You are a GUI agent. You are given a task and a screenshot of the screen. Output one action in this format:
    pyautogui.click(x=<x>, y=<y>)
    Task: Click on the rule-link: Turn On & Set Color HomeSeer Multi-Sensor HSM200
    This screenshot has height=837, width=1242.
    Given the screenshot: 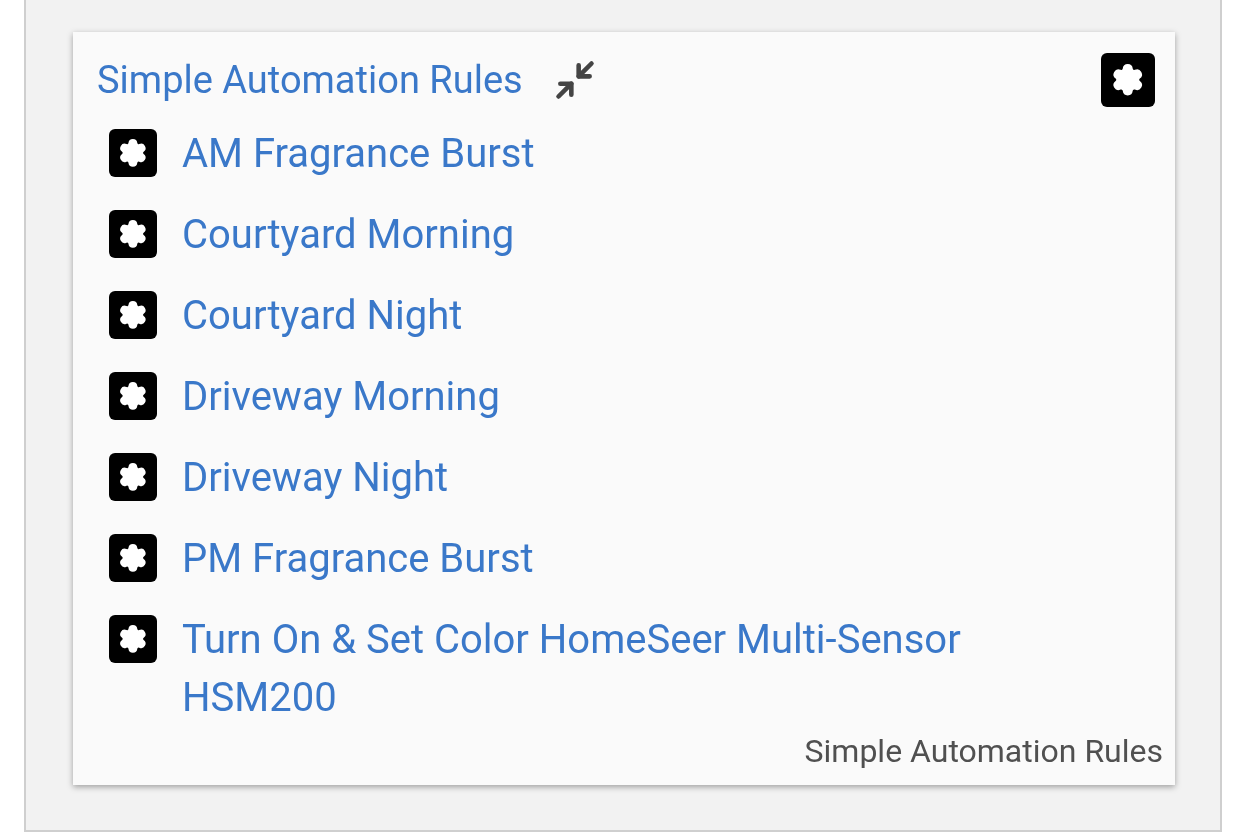 What is the action you would take?
    pyautogui.click(x=602, y=669)
    